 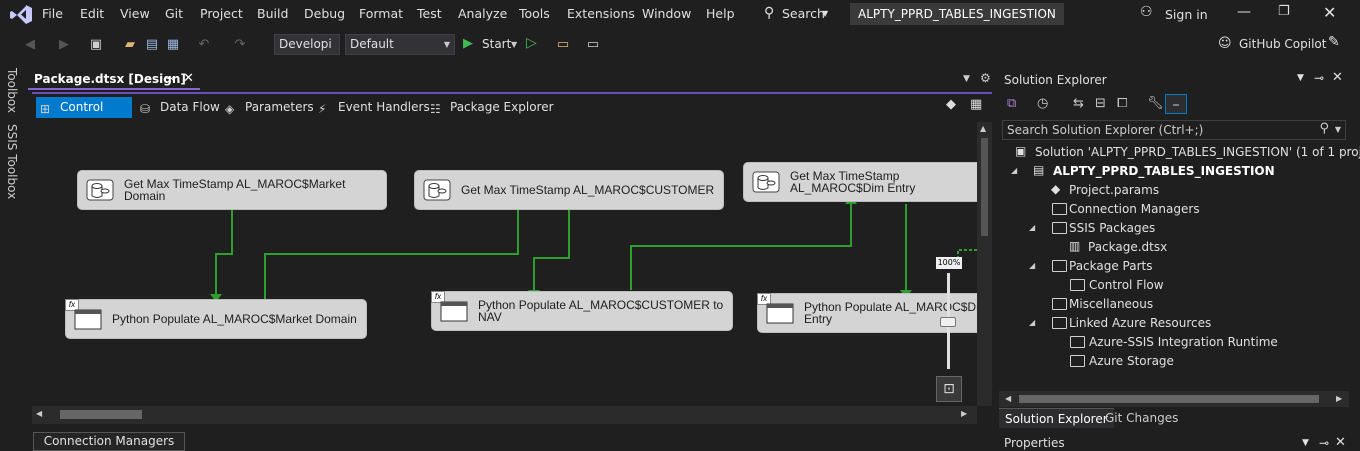 What do you see at coordinates (376, 107) in the screenshot?
I see `tab-event-handlers: ⚡ Event Handlers` at bounding box center [376, 107].